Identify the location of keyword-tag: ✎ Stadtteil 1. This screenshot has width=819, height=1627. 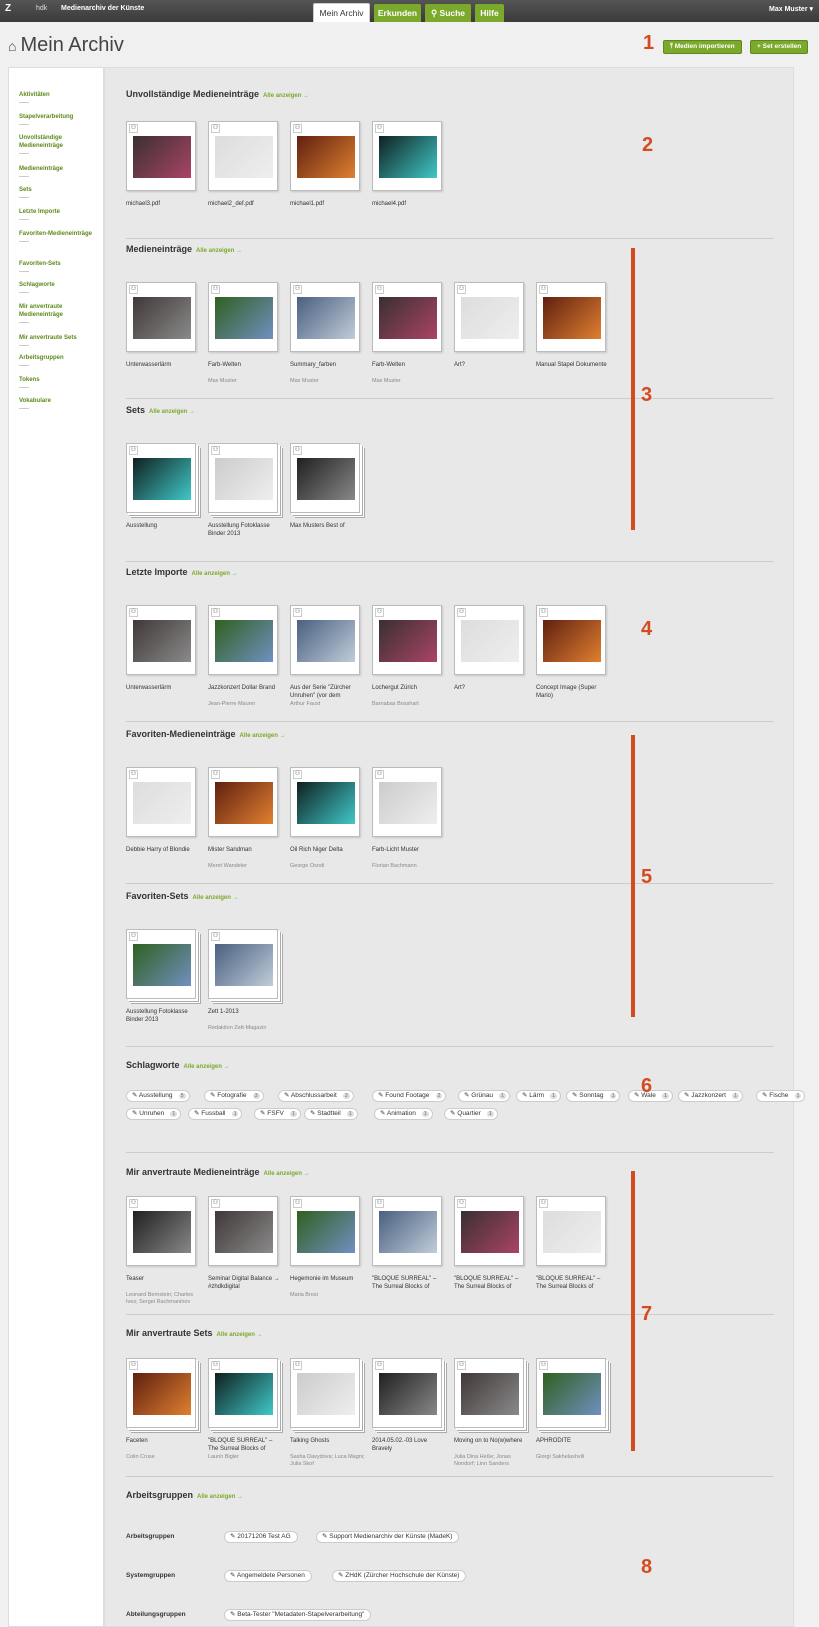
(331, 1114).